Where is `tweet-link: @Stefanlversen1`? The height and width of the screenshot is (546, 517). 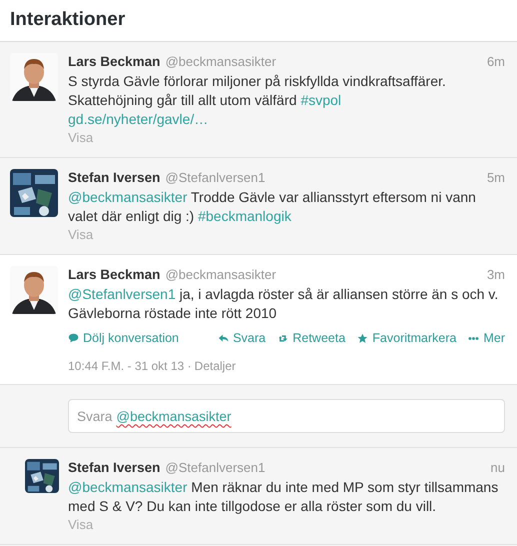
tweet-link: @Stefanlversen1 is located at coordinates (122, 294).